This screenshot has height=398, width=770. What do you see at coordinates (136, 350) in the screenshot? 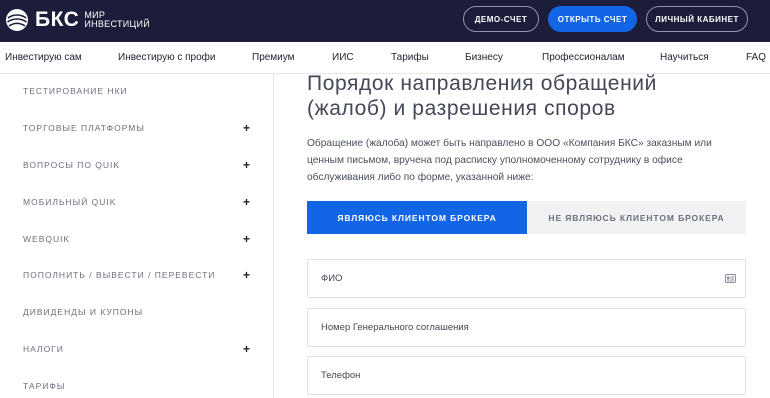
I see `sidebar-item-taxes: НАЛОГИ +` at bounding box center [136, 350].